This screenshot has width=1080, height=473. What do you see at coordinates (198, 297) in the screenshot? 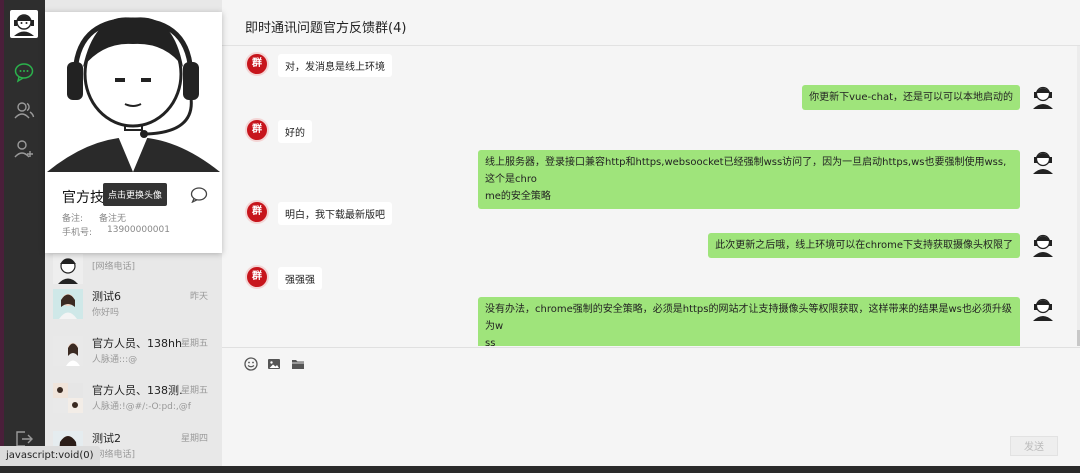
I see `contact-time: 昨天` at bounding box center [198, 297].